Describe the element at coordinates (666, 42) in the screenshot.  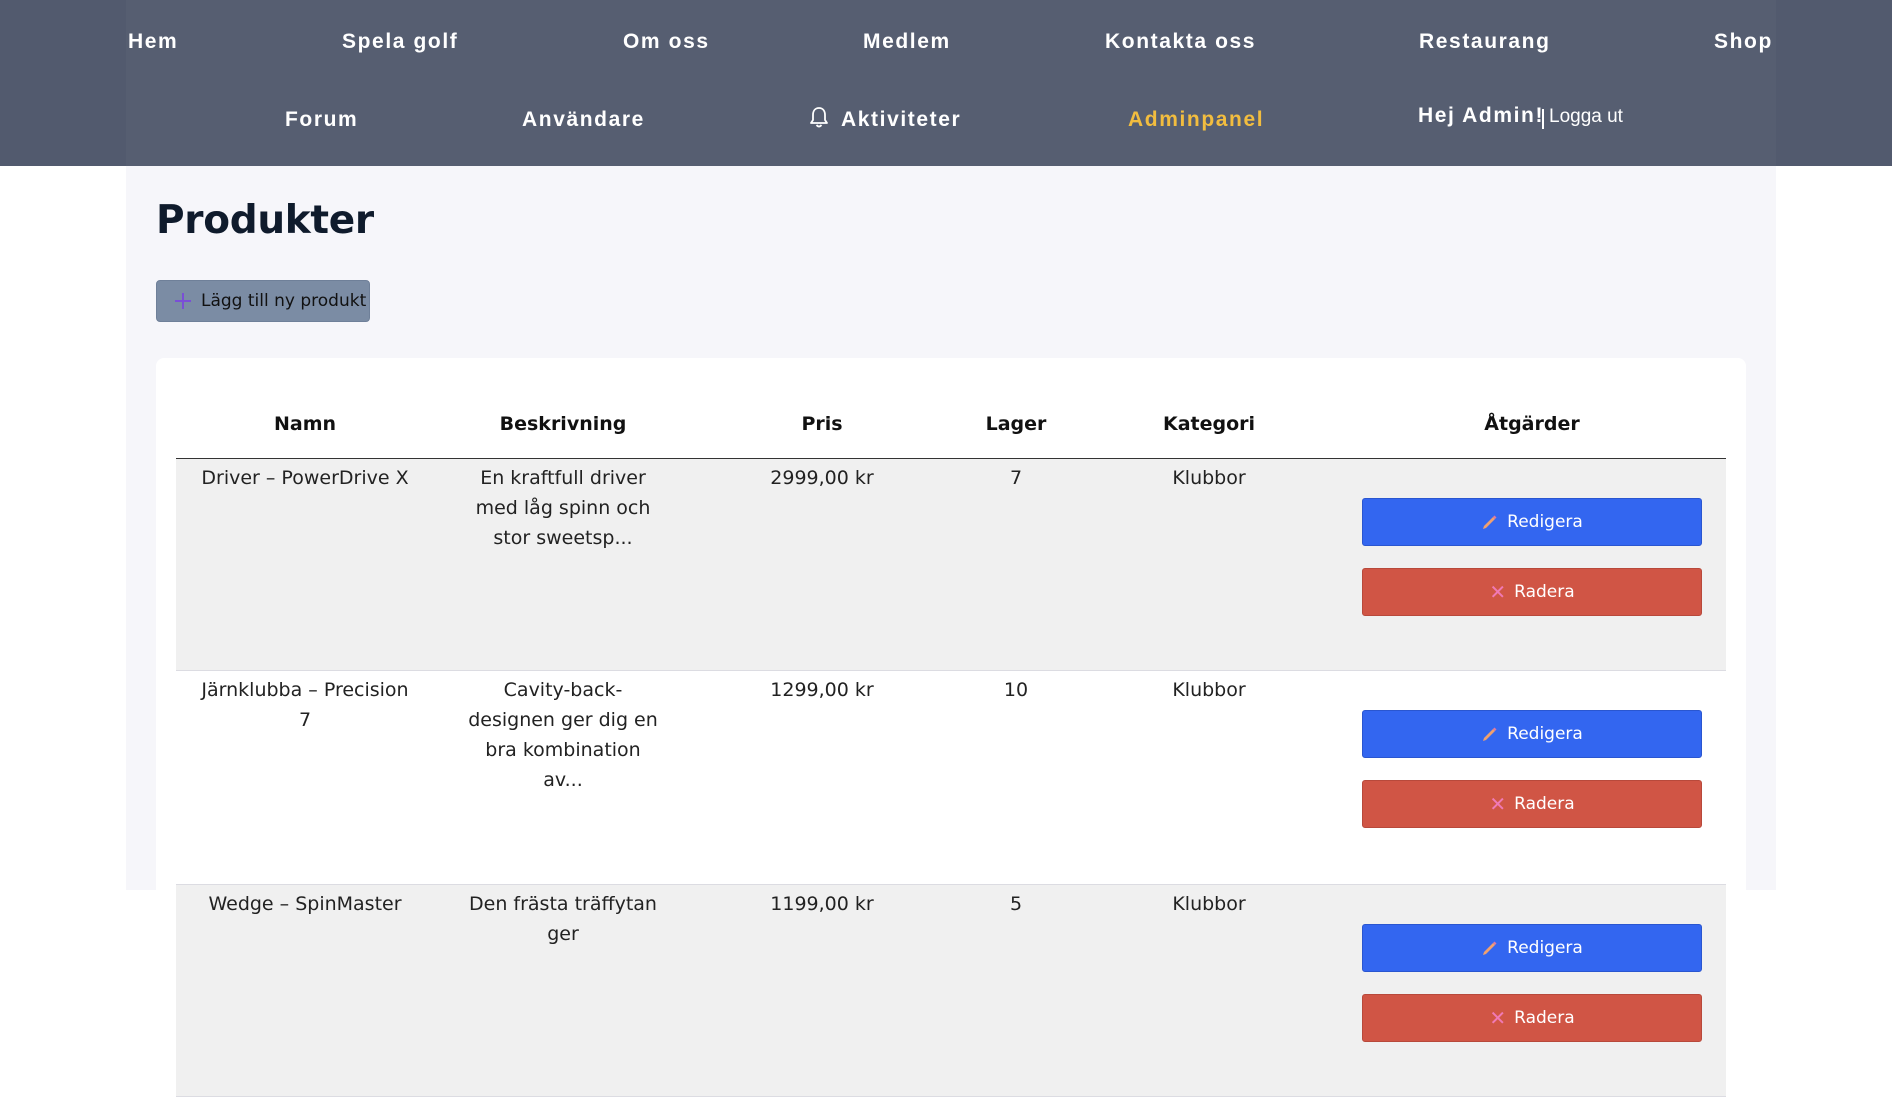
I see `nav-om-oss: Om oss` at that location.